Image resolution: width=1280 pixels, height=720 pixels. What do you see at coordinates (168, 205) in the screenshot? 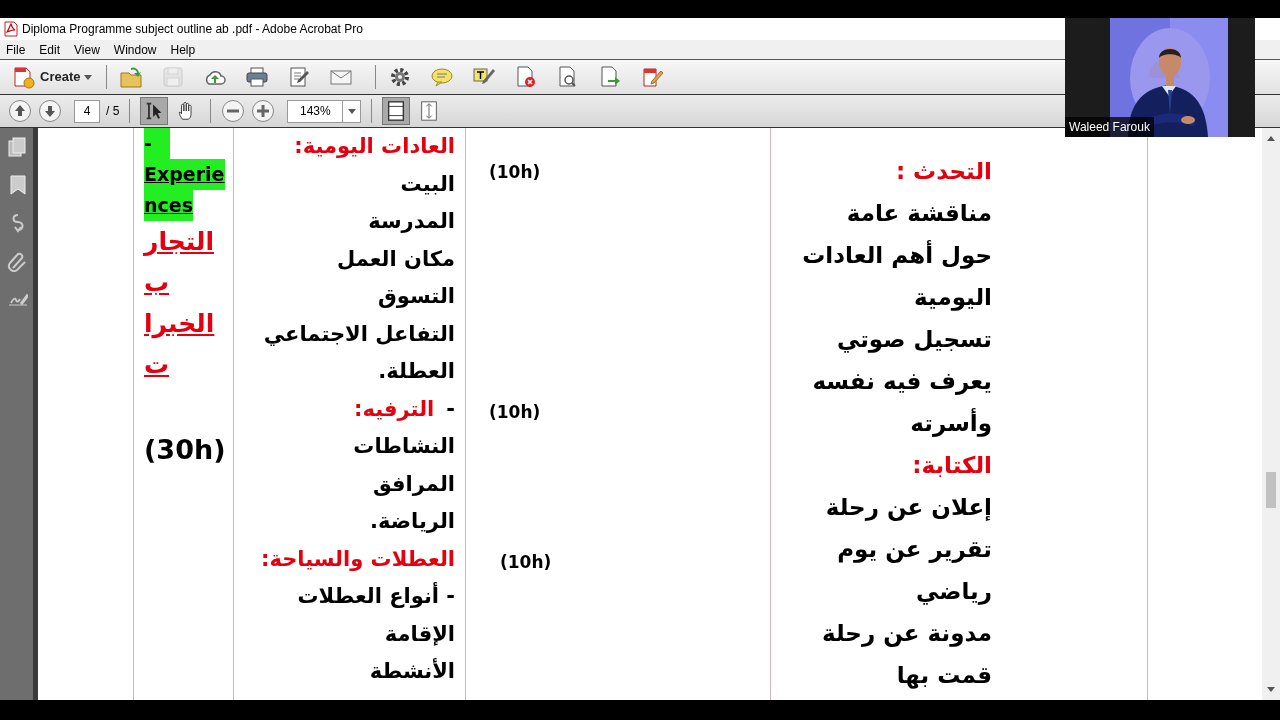
I see `highlighted-text: nces` at bounding box center [168, 205].